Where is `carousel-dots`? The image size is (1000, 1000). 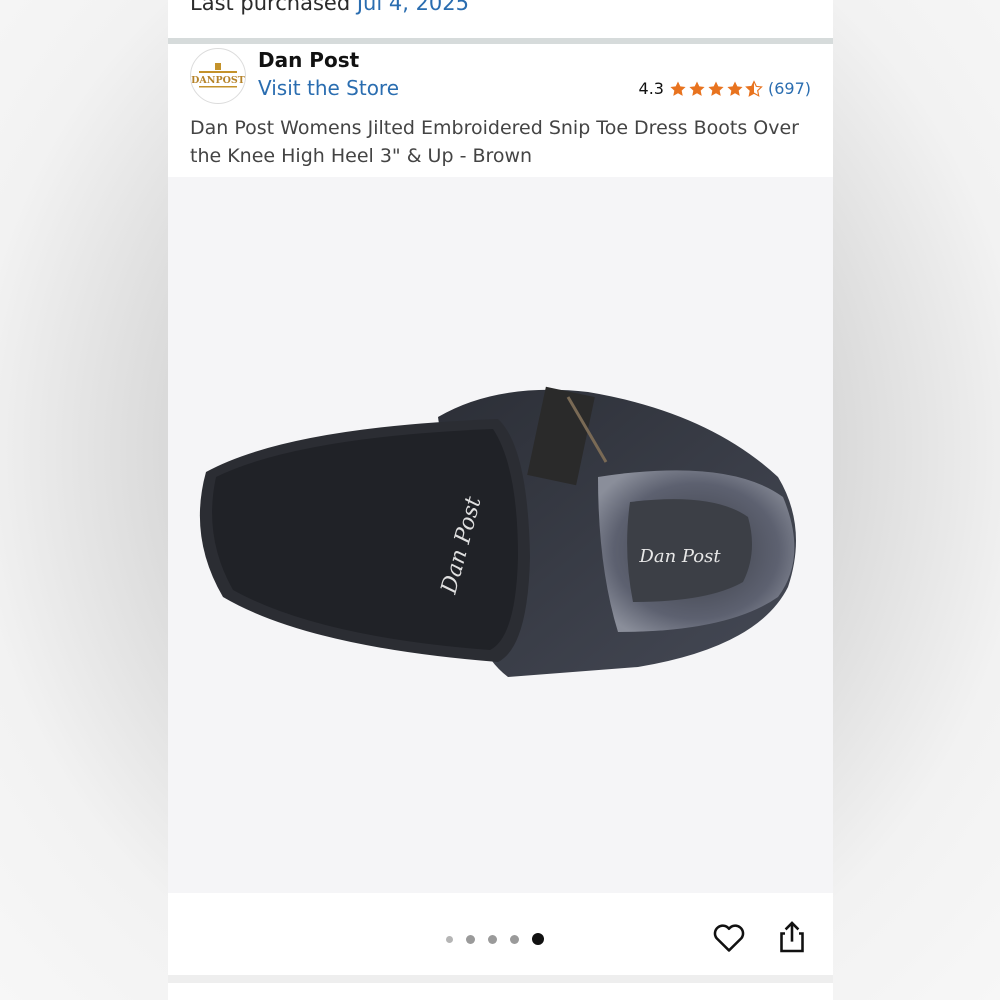
carousel-dots is located at coordinates (495, 939).